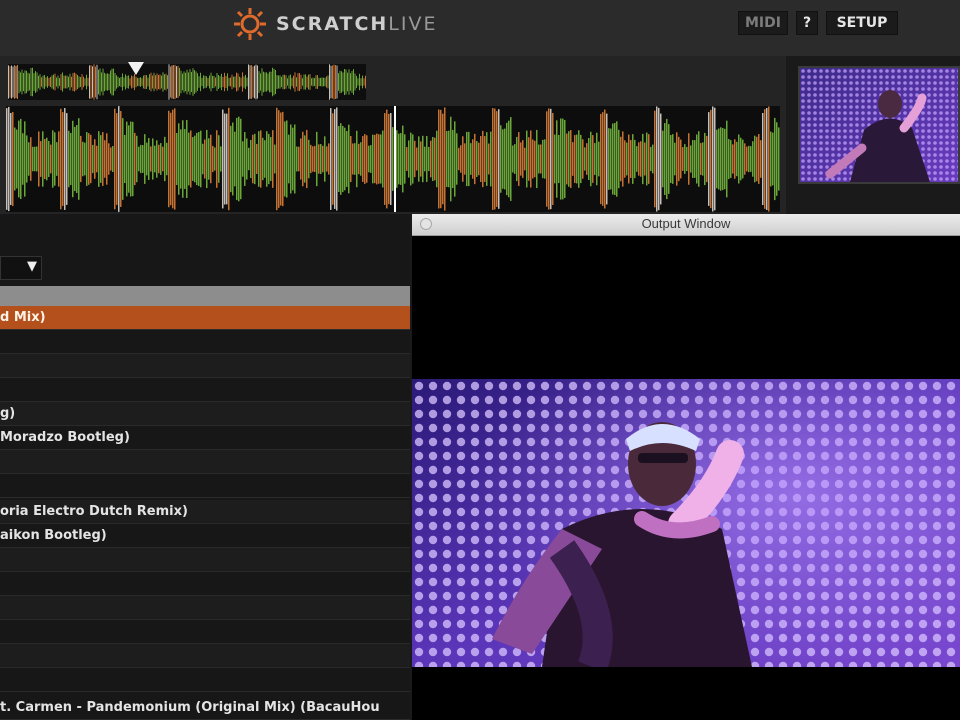  Describe the element at coordinates (205, 536) in the screenshot. I see `track-row: aikon Bootleg)` at that location.